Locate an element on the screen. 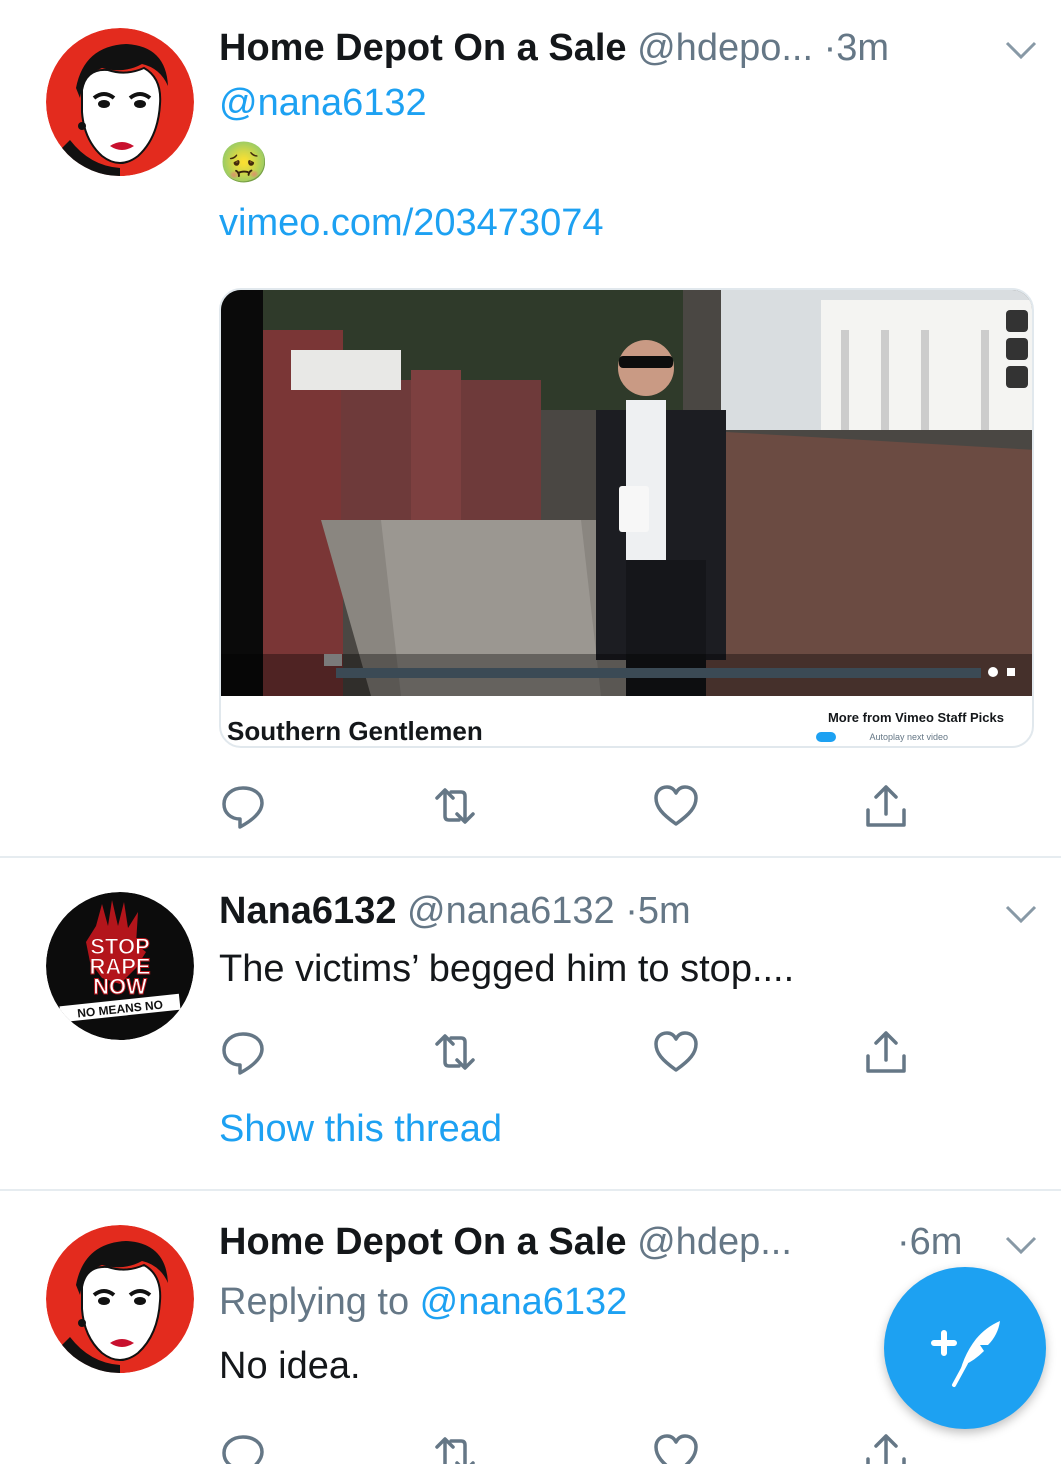 The height and width of the screenshot is (1464, 1061). timestamp: 6m is located at coordinates (936, 1242).